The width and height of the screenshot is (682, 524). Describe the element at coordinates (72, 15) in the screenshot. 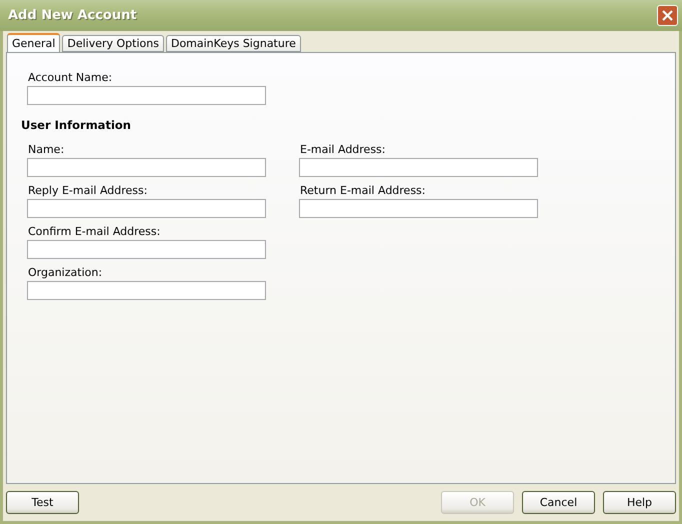

I see `window-title: Add New Account` at that location.